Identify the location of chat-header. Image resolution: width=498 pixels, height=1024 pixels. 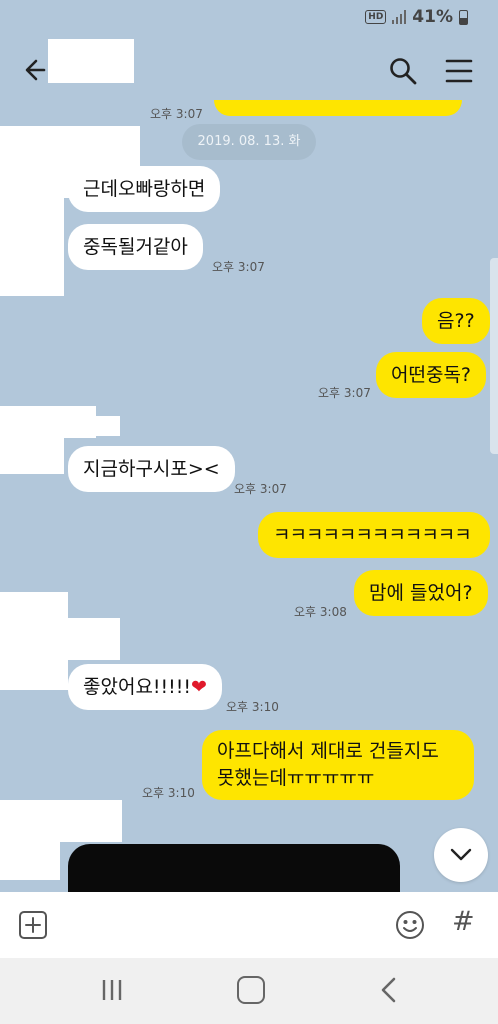
(249, 72).